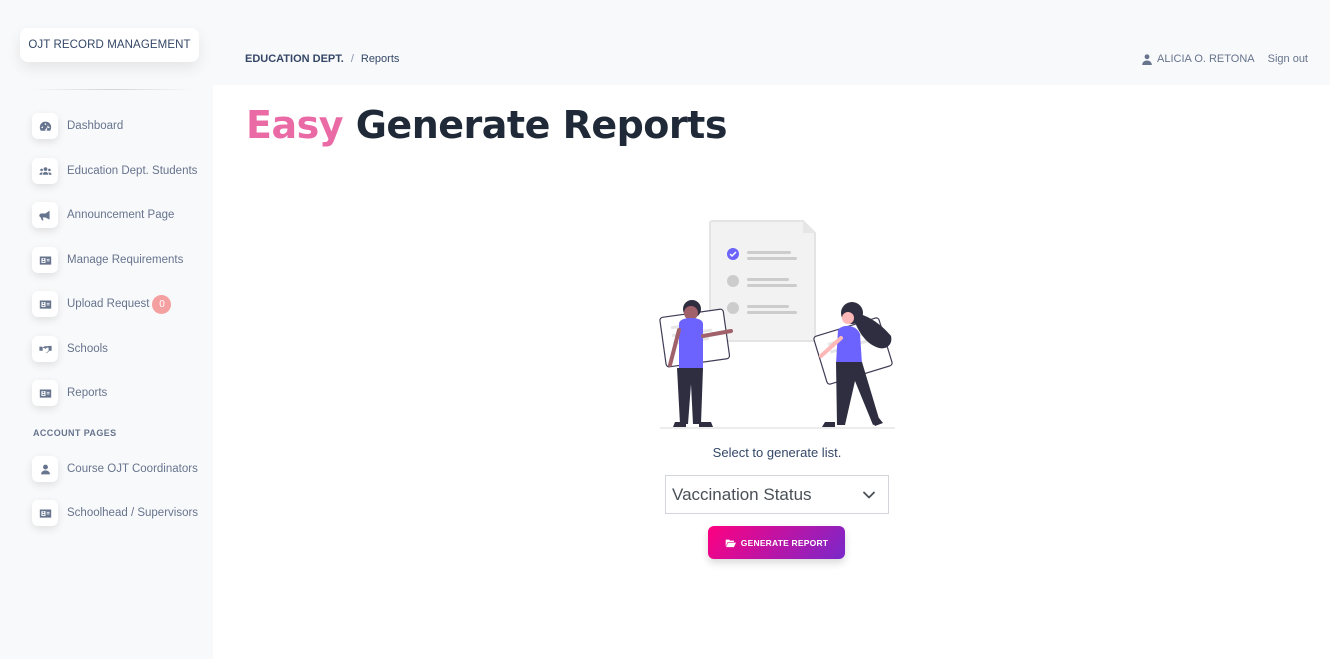 The height and width of the screenshot is (659, 1330). Describe the element at coordinates (133, 513) in the screenshot. I see `sidebar-item-label: Schoolhead / Supervisors` at that location.